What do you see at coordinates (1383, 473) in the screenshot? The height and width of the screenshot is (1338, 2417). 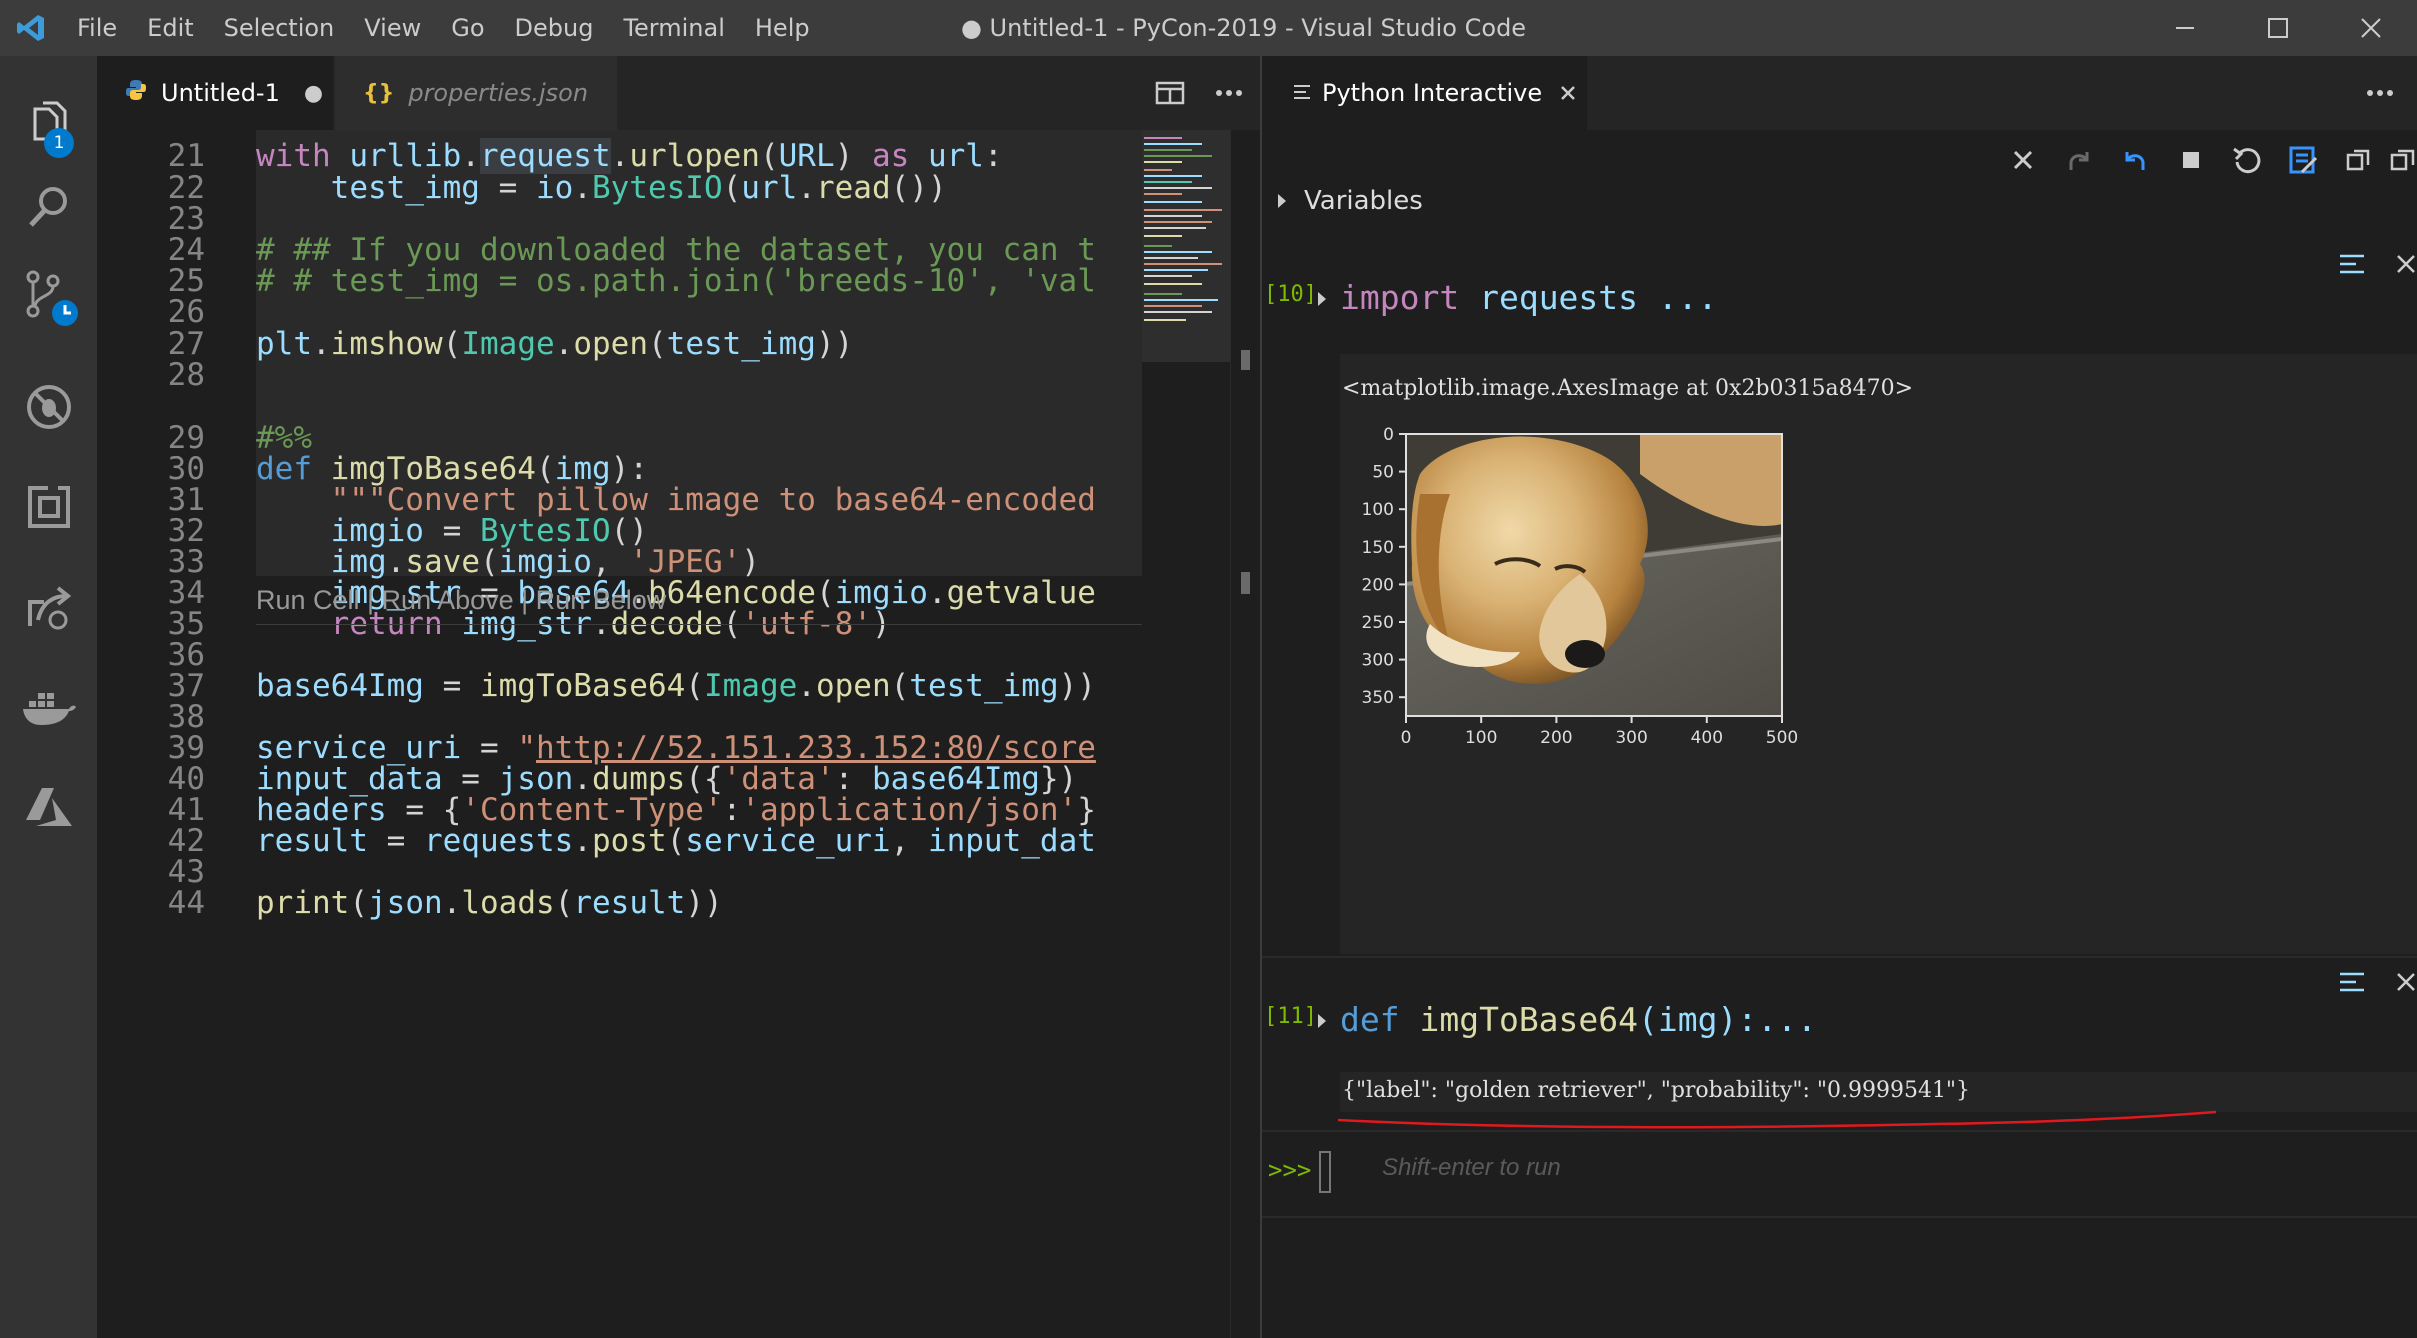 I see `y-tick-label: 50` at bounding box center [1383, 473].